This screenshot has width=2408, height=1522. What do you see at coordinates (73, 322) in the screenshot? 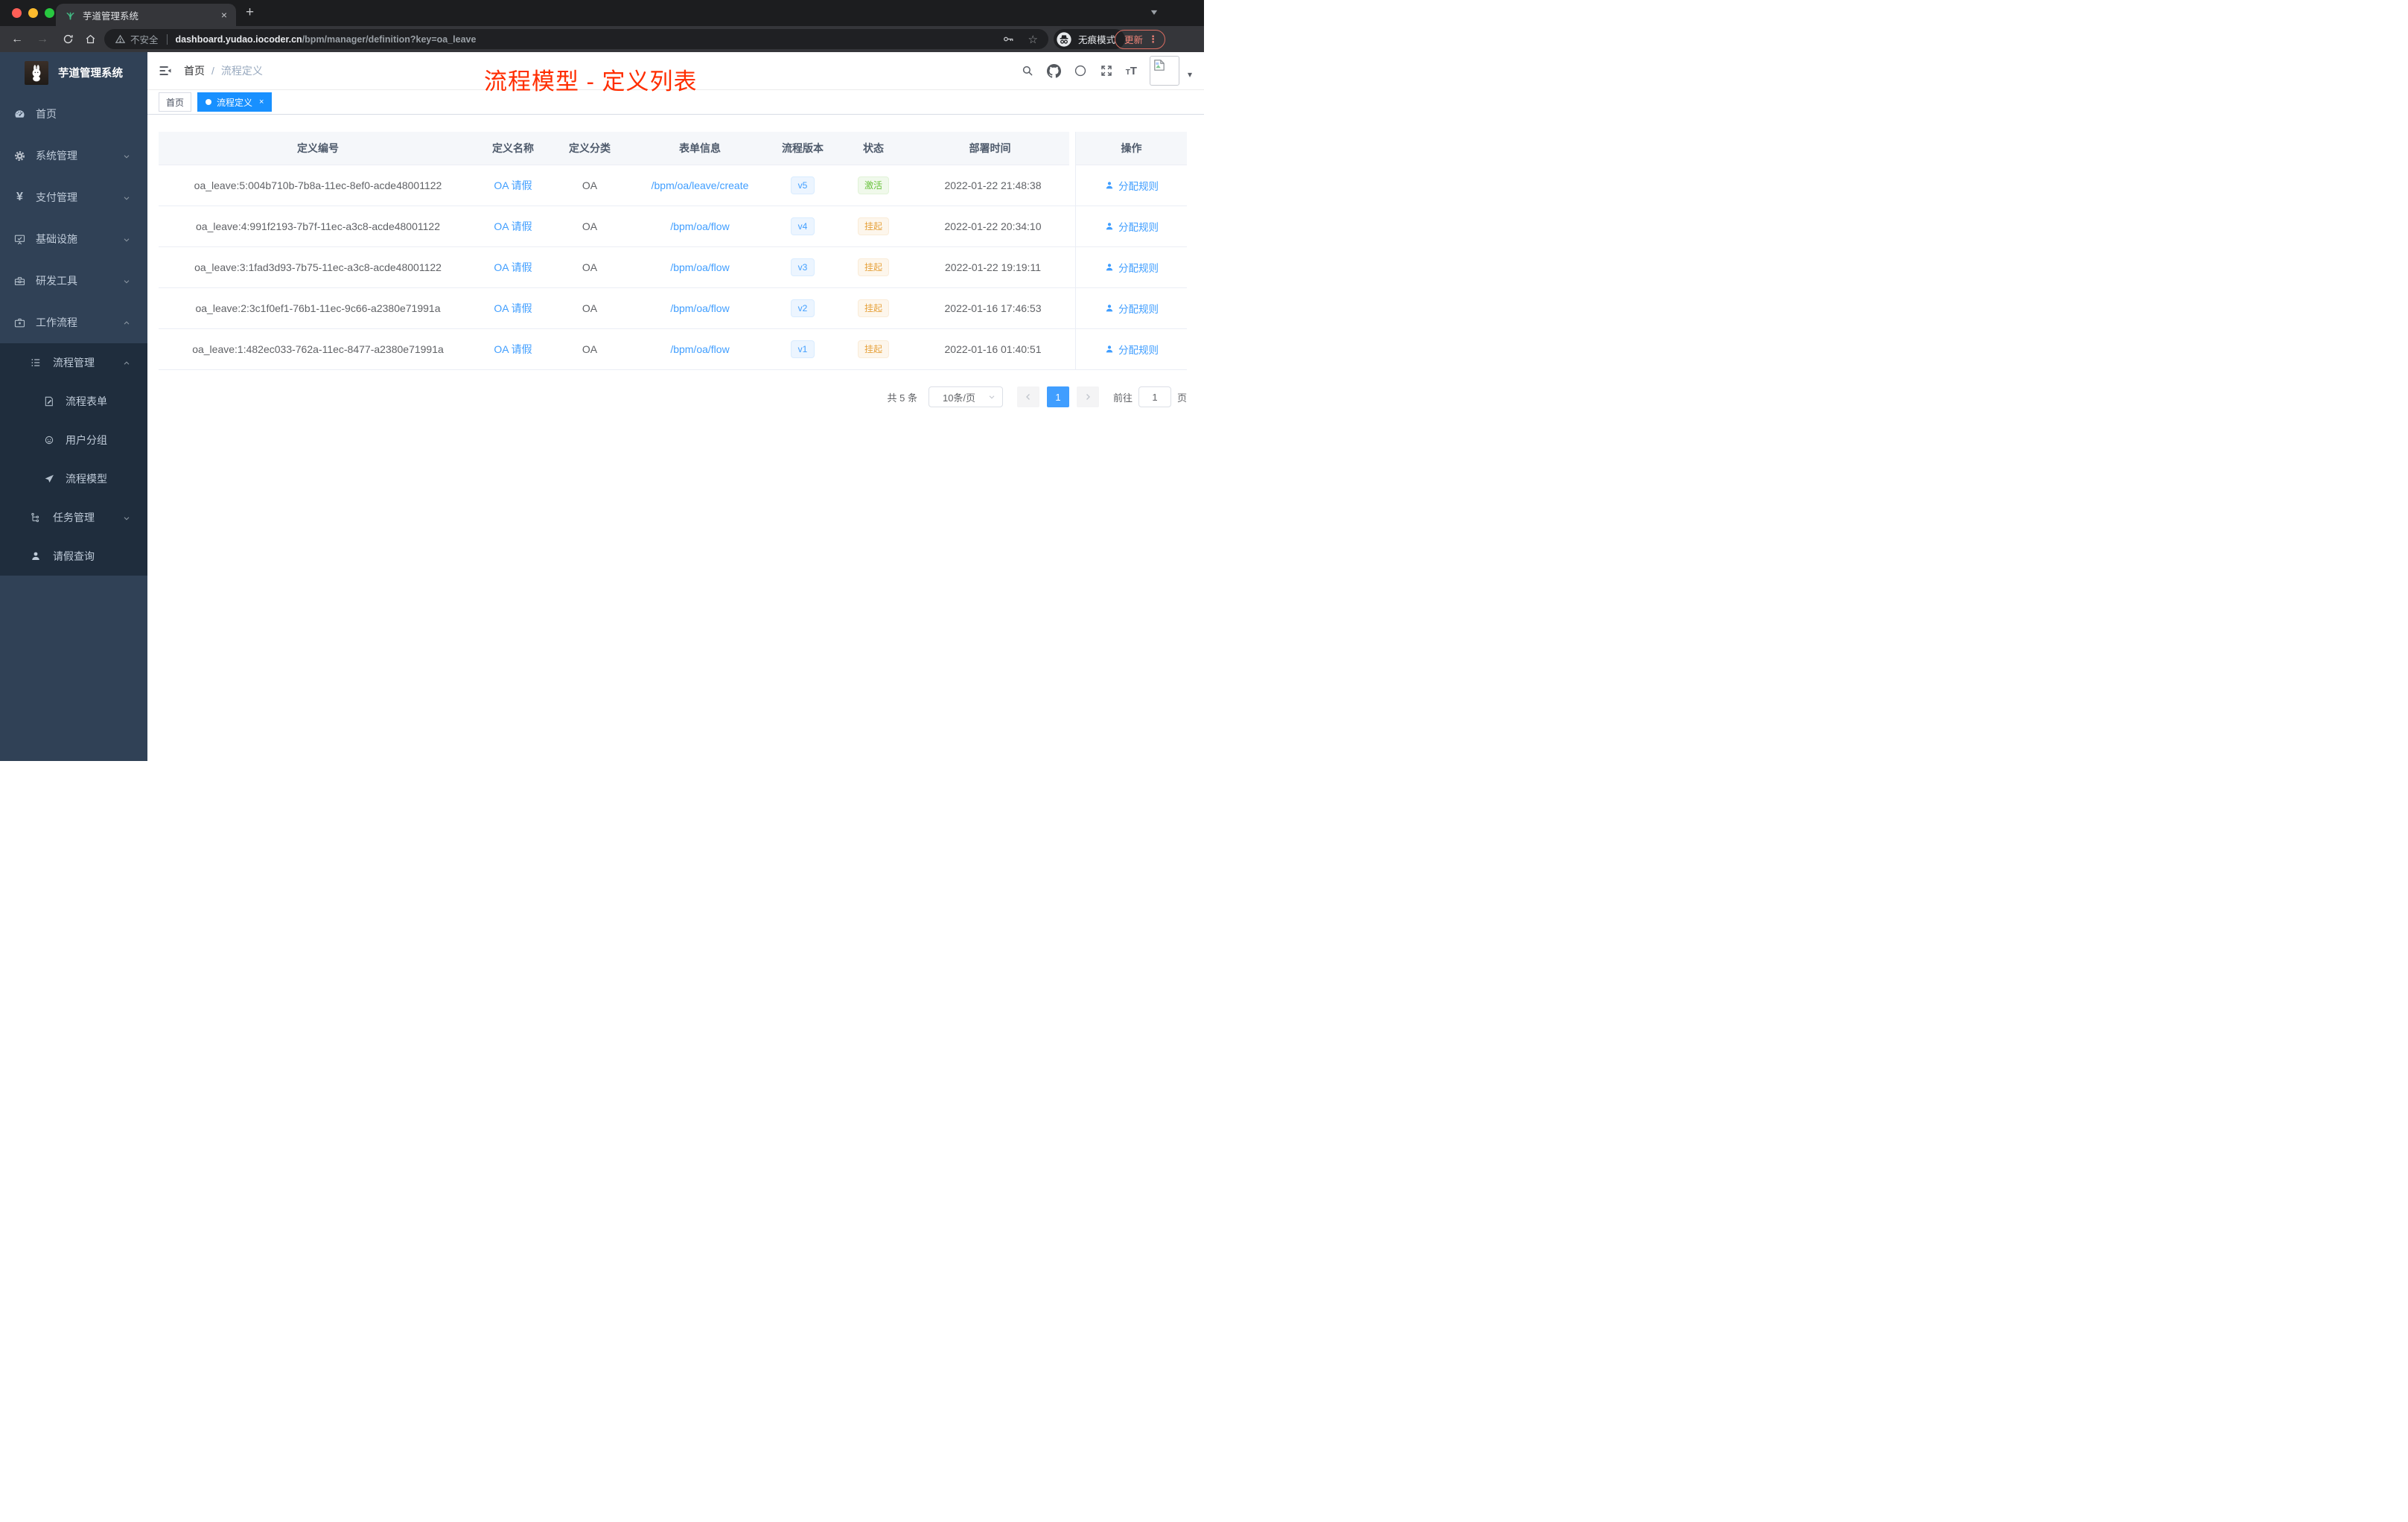
I see `sidebar-item-workflow: 工作流程` at bounding box center [73, 322].